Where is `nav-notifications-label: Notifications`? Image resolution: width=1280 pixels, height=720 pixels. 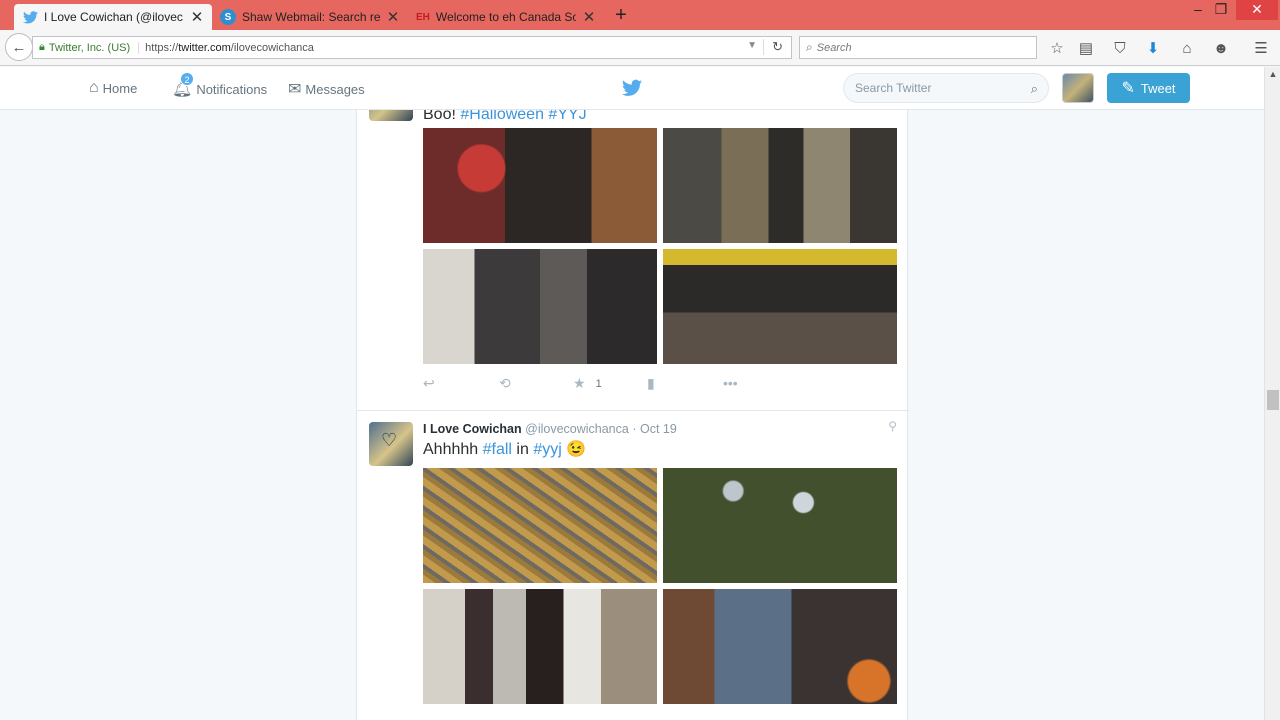
nav-notifications-label: Notifications is located at coordinates (232, 89).